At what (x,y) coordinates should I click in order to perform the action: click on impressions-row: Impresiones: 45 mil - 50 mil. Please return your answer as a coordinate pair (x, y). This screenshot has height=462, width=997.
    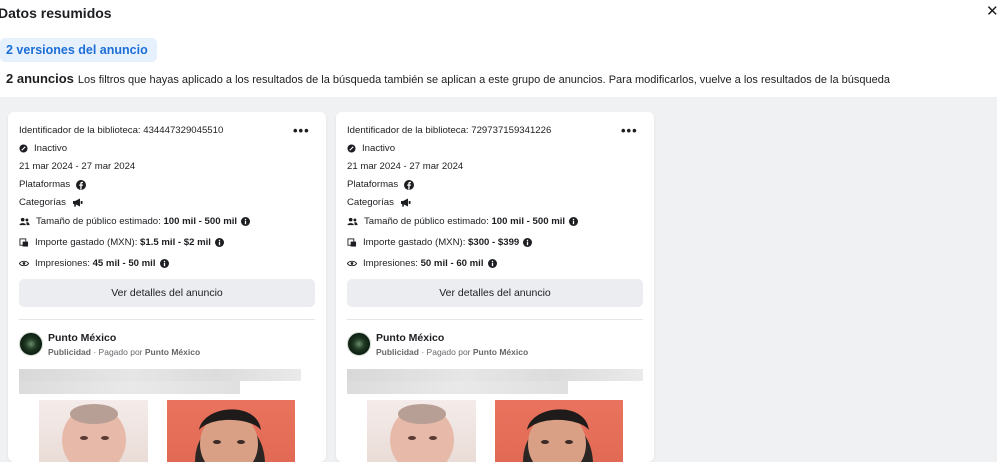
    Looking at the image, I should click on (94, 263).